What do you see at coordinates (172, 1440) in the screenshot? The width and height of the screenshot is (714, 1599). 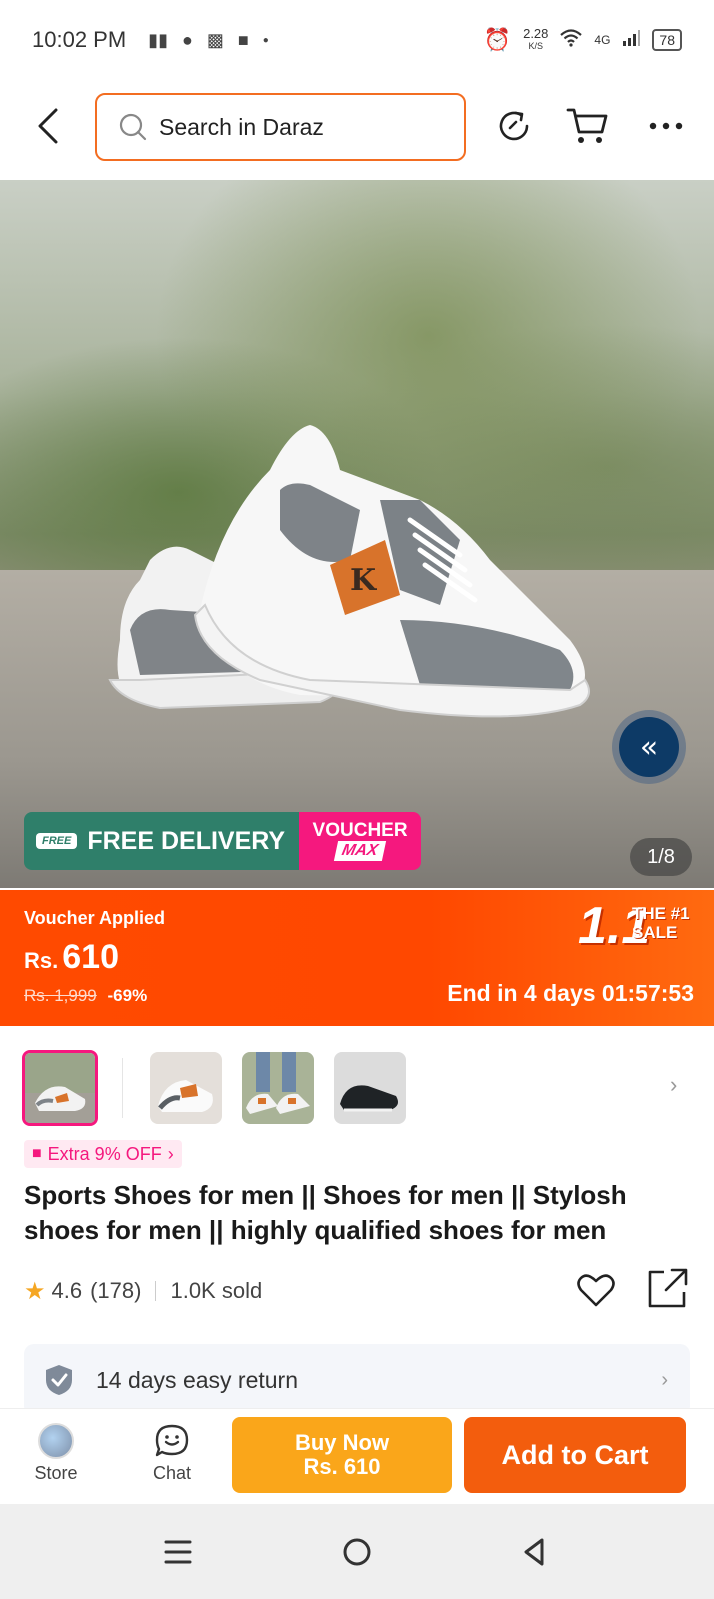 I see `chat-icon` at bounding box center [172, 1440].